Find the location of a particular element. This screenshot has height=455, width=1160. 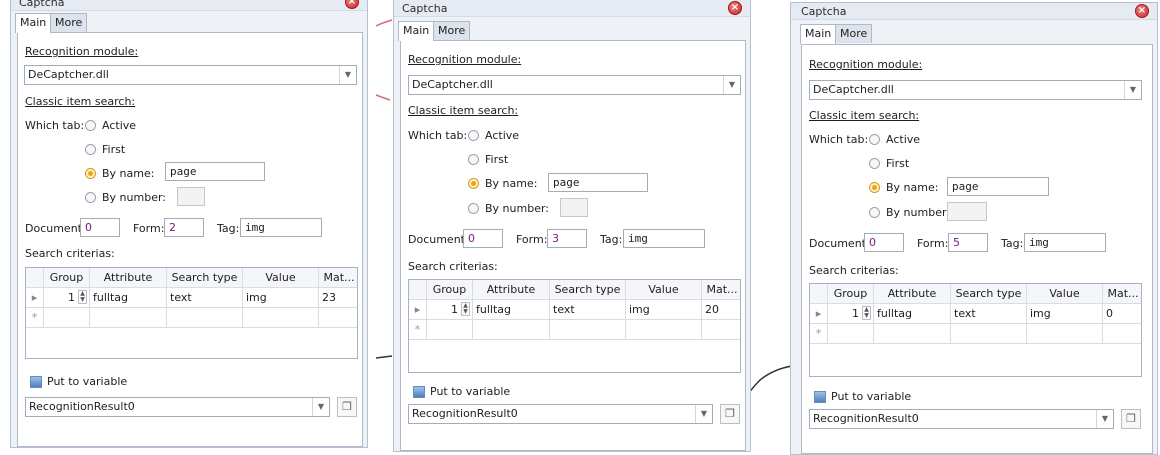

cell-mat: 20 is located at coordinates (721, 309).